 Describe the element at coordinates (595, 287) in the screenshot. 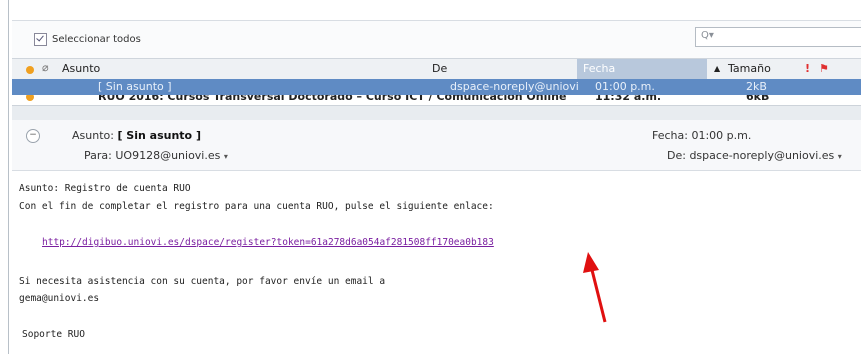

I see `red-arrow-annotation` at that location.